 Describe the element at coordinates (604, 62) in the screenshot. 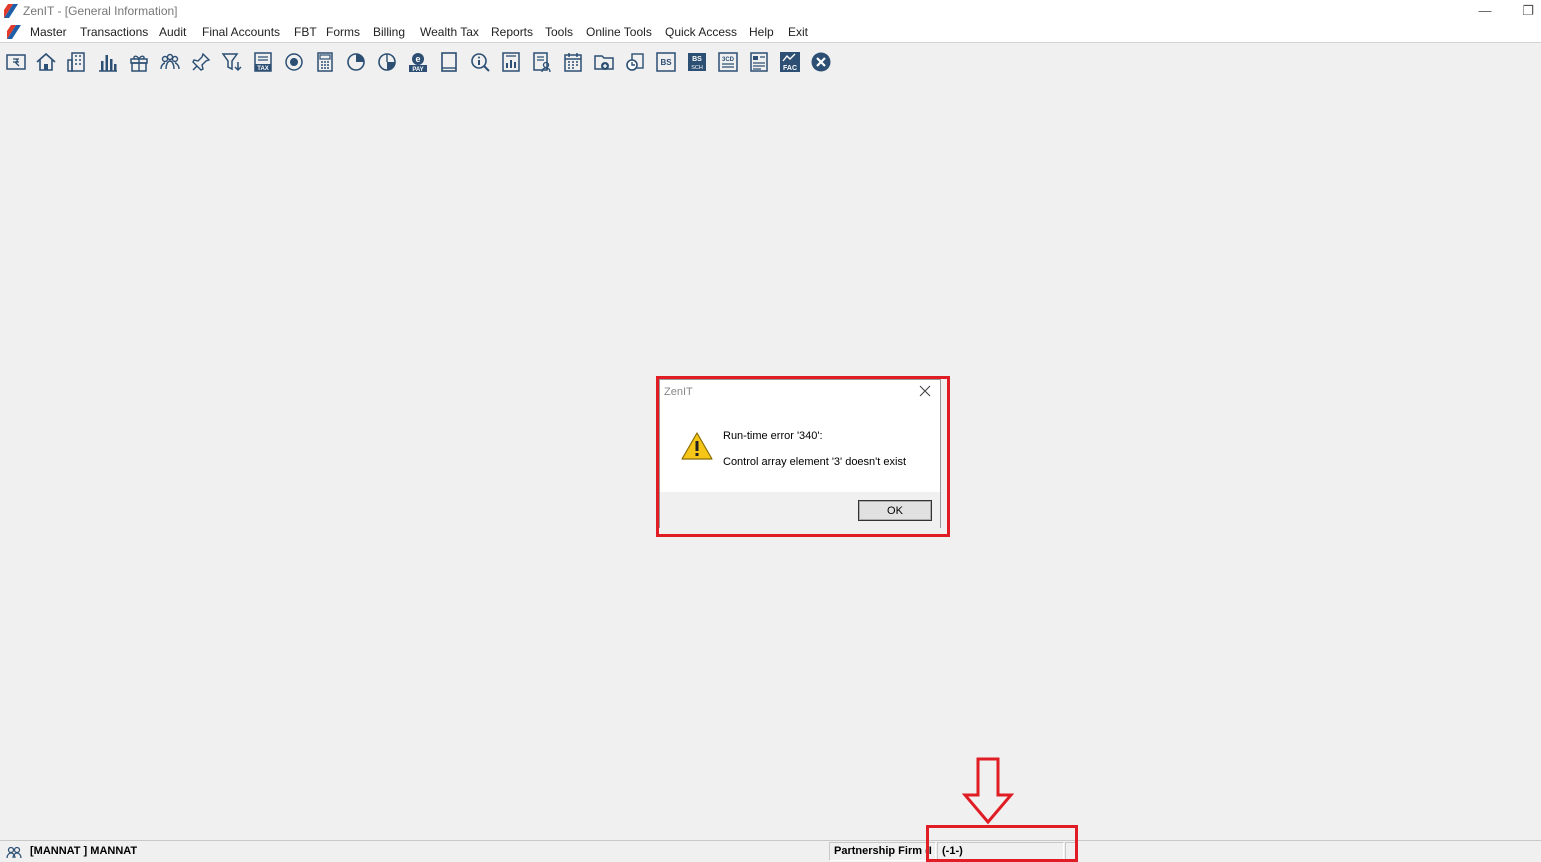

I see `folder-add-icon` at that location.